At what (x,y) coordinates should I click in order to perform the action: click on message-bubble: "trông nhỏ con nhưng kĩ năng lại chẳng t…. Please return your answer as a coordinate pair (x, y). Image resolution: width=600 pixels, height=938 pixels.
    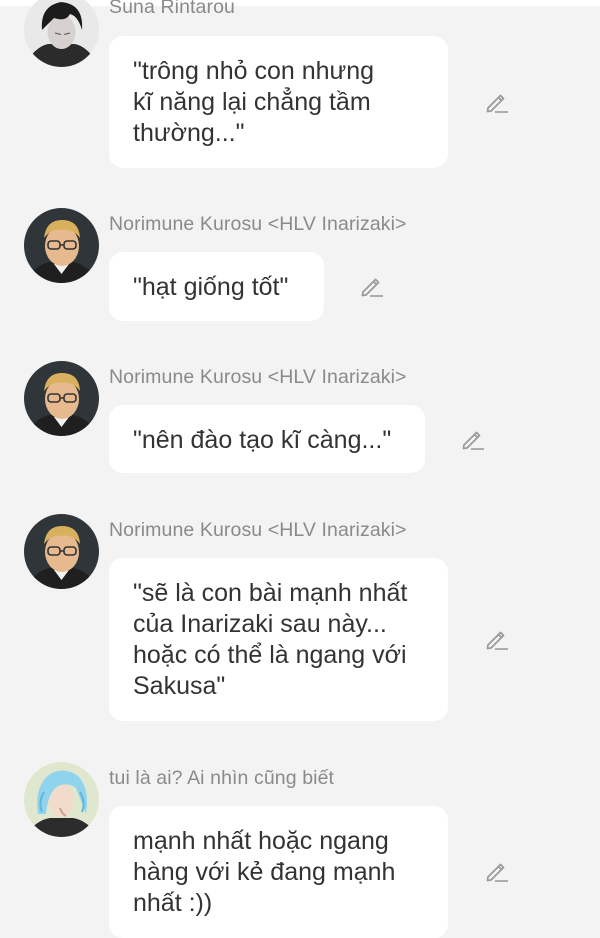
    Looking at the image, I should click on (278, 102).